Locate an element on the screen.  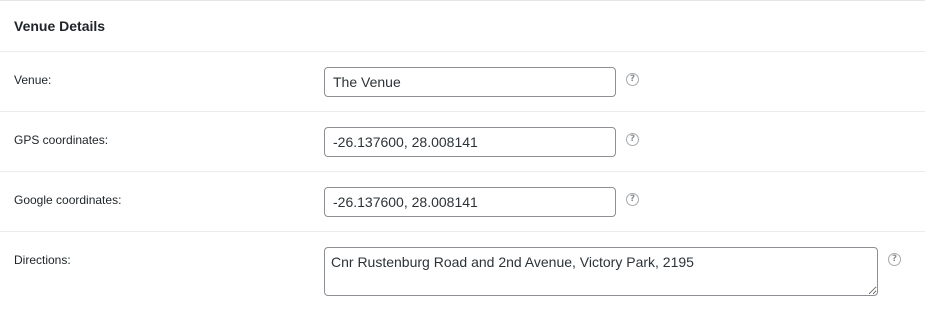
gps-coordinates-input is located at coordinates (470, 142).